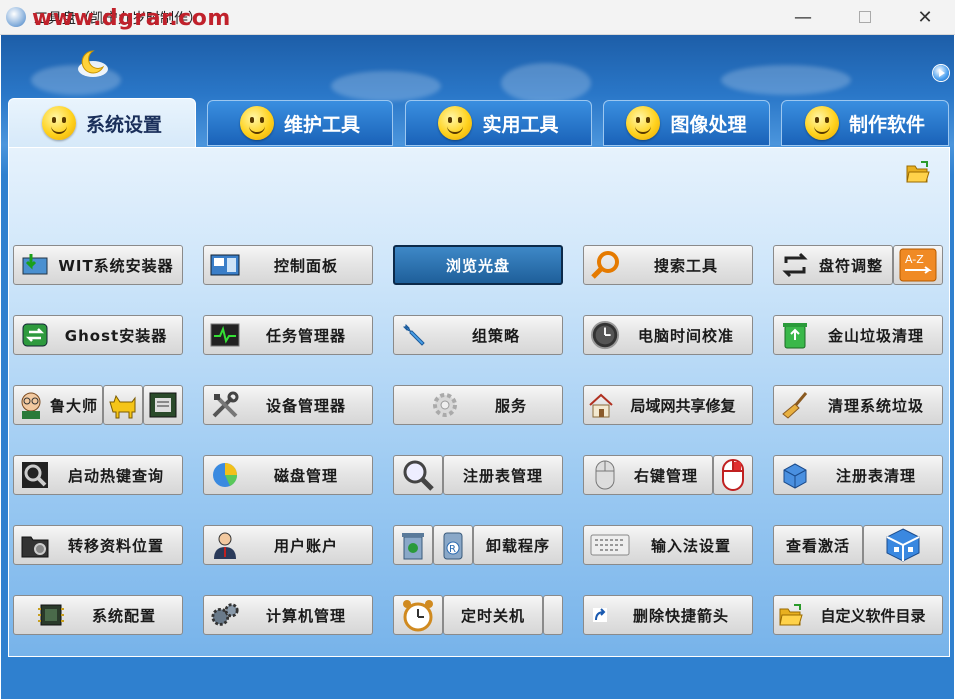  What do you see at coordinates (858, 475) in the screenshot?
I see `registry-cleanup-button: 注册表清理` at bounding box center [858, 475].